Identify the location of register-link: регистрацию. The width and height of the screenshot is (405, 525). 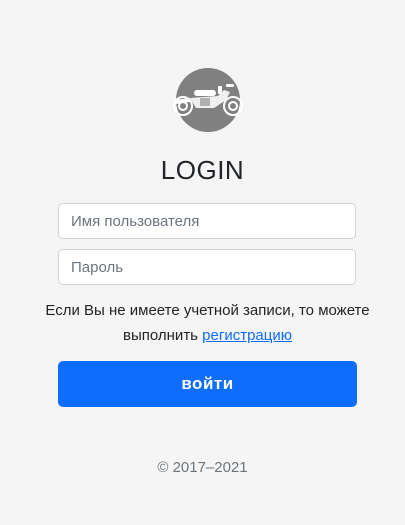
(247, 335).